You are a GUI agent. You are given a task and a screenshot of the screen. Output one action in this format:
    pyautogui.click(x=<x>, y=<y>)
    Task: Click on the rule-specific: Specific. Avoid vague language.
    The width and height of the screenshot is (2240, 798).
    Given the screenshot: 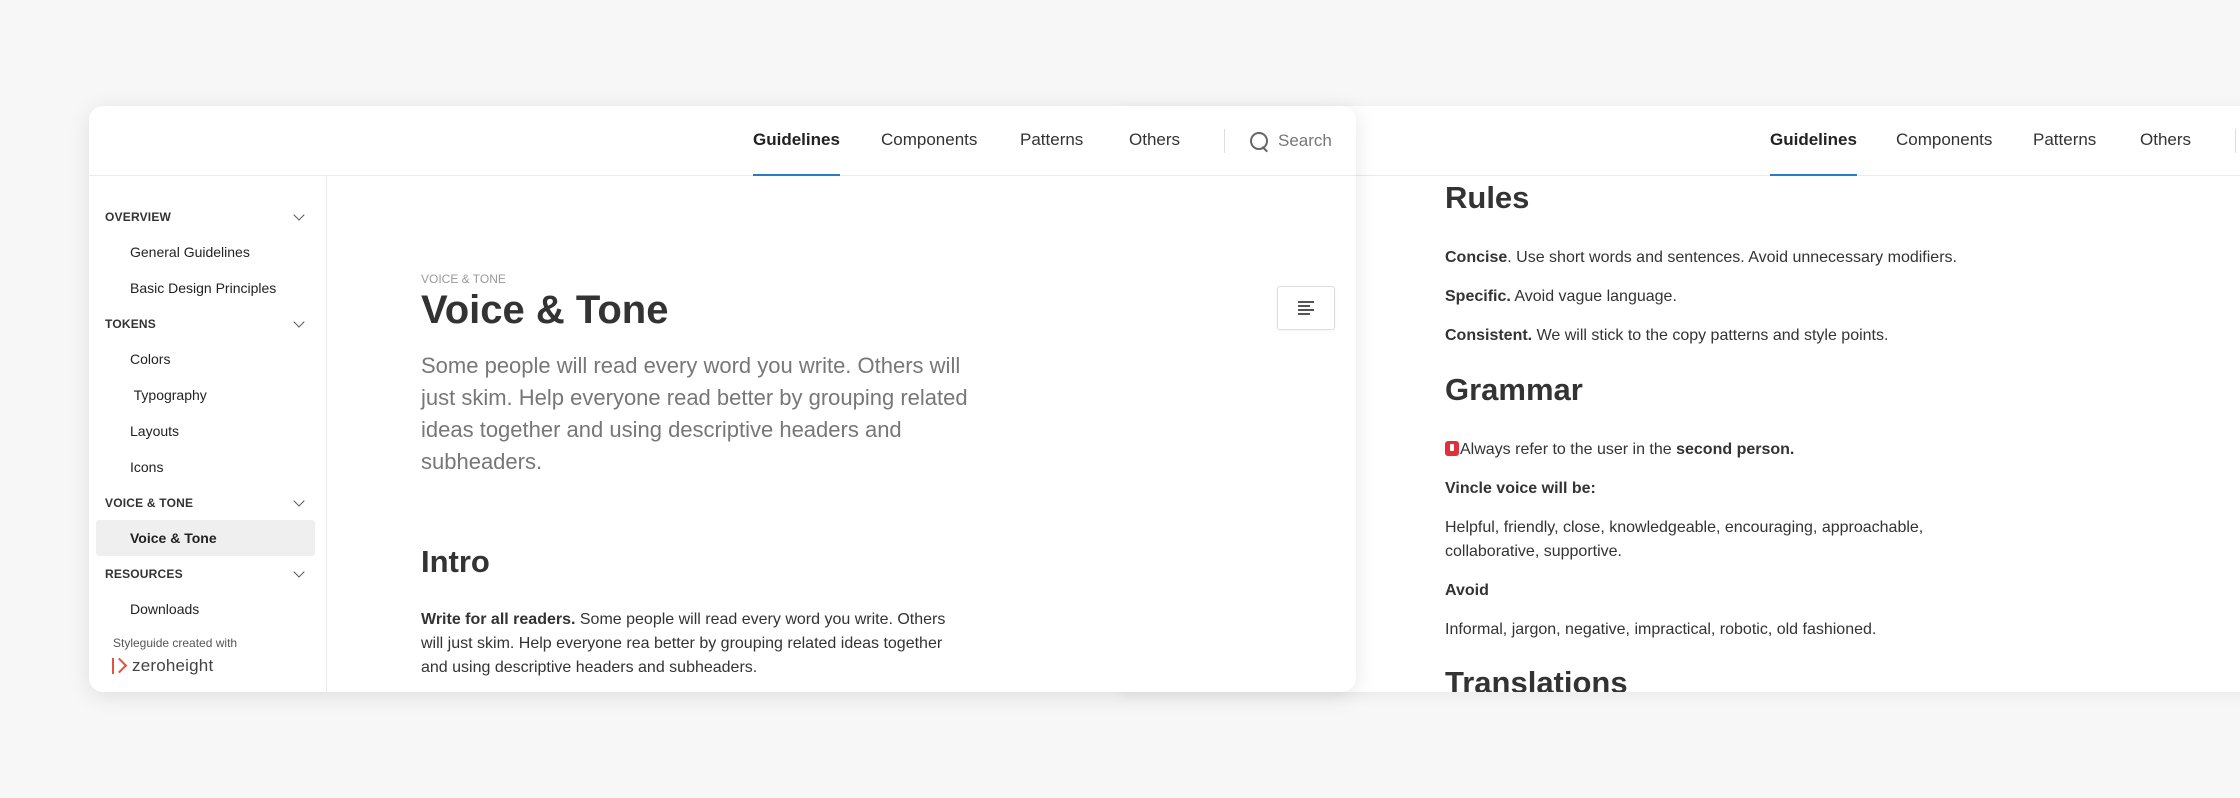 What is the action you would take?
    pyautogui.click(x=1561, y=297)
    